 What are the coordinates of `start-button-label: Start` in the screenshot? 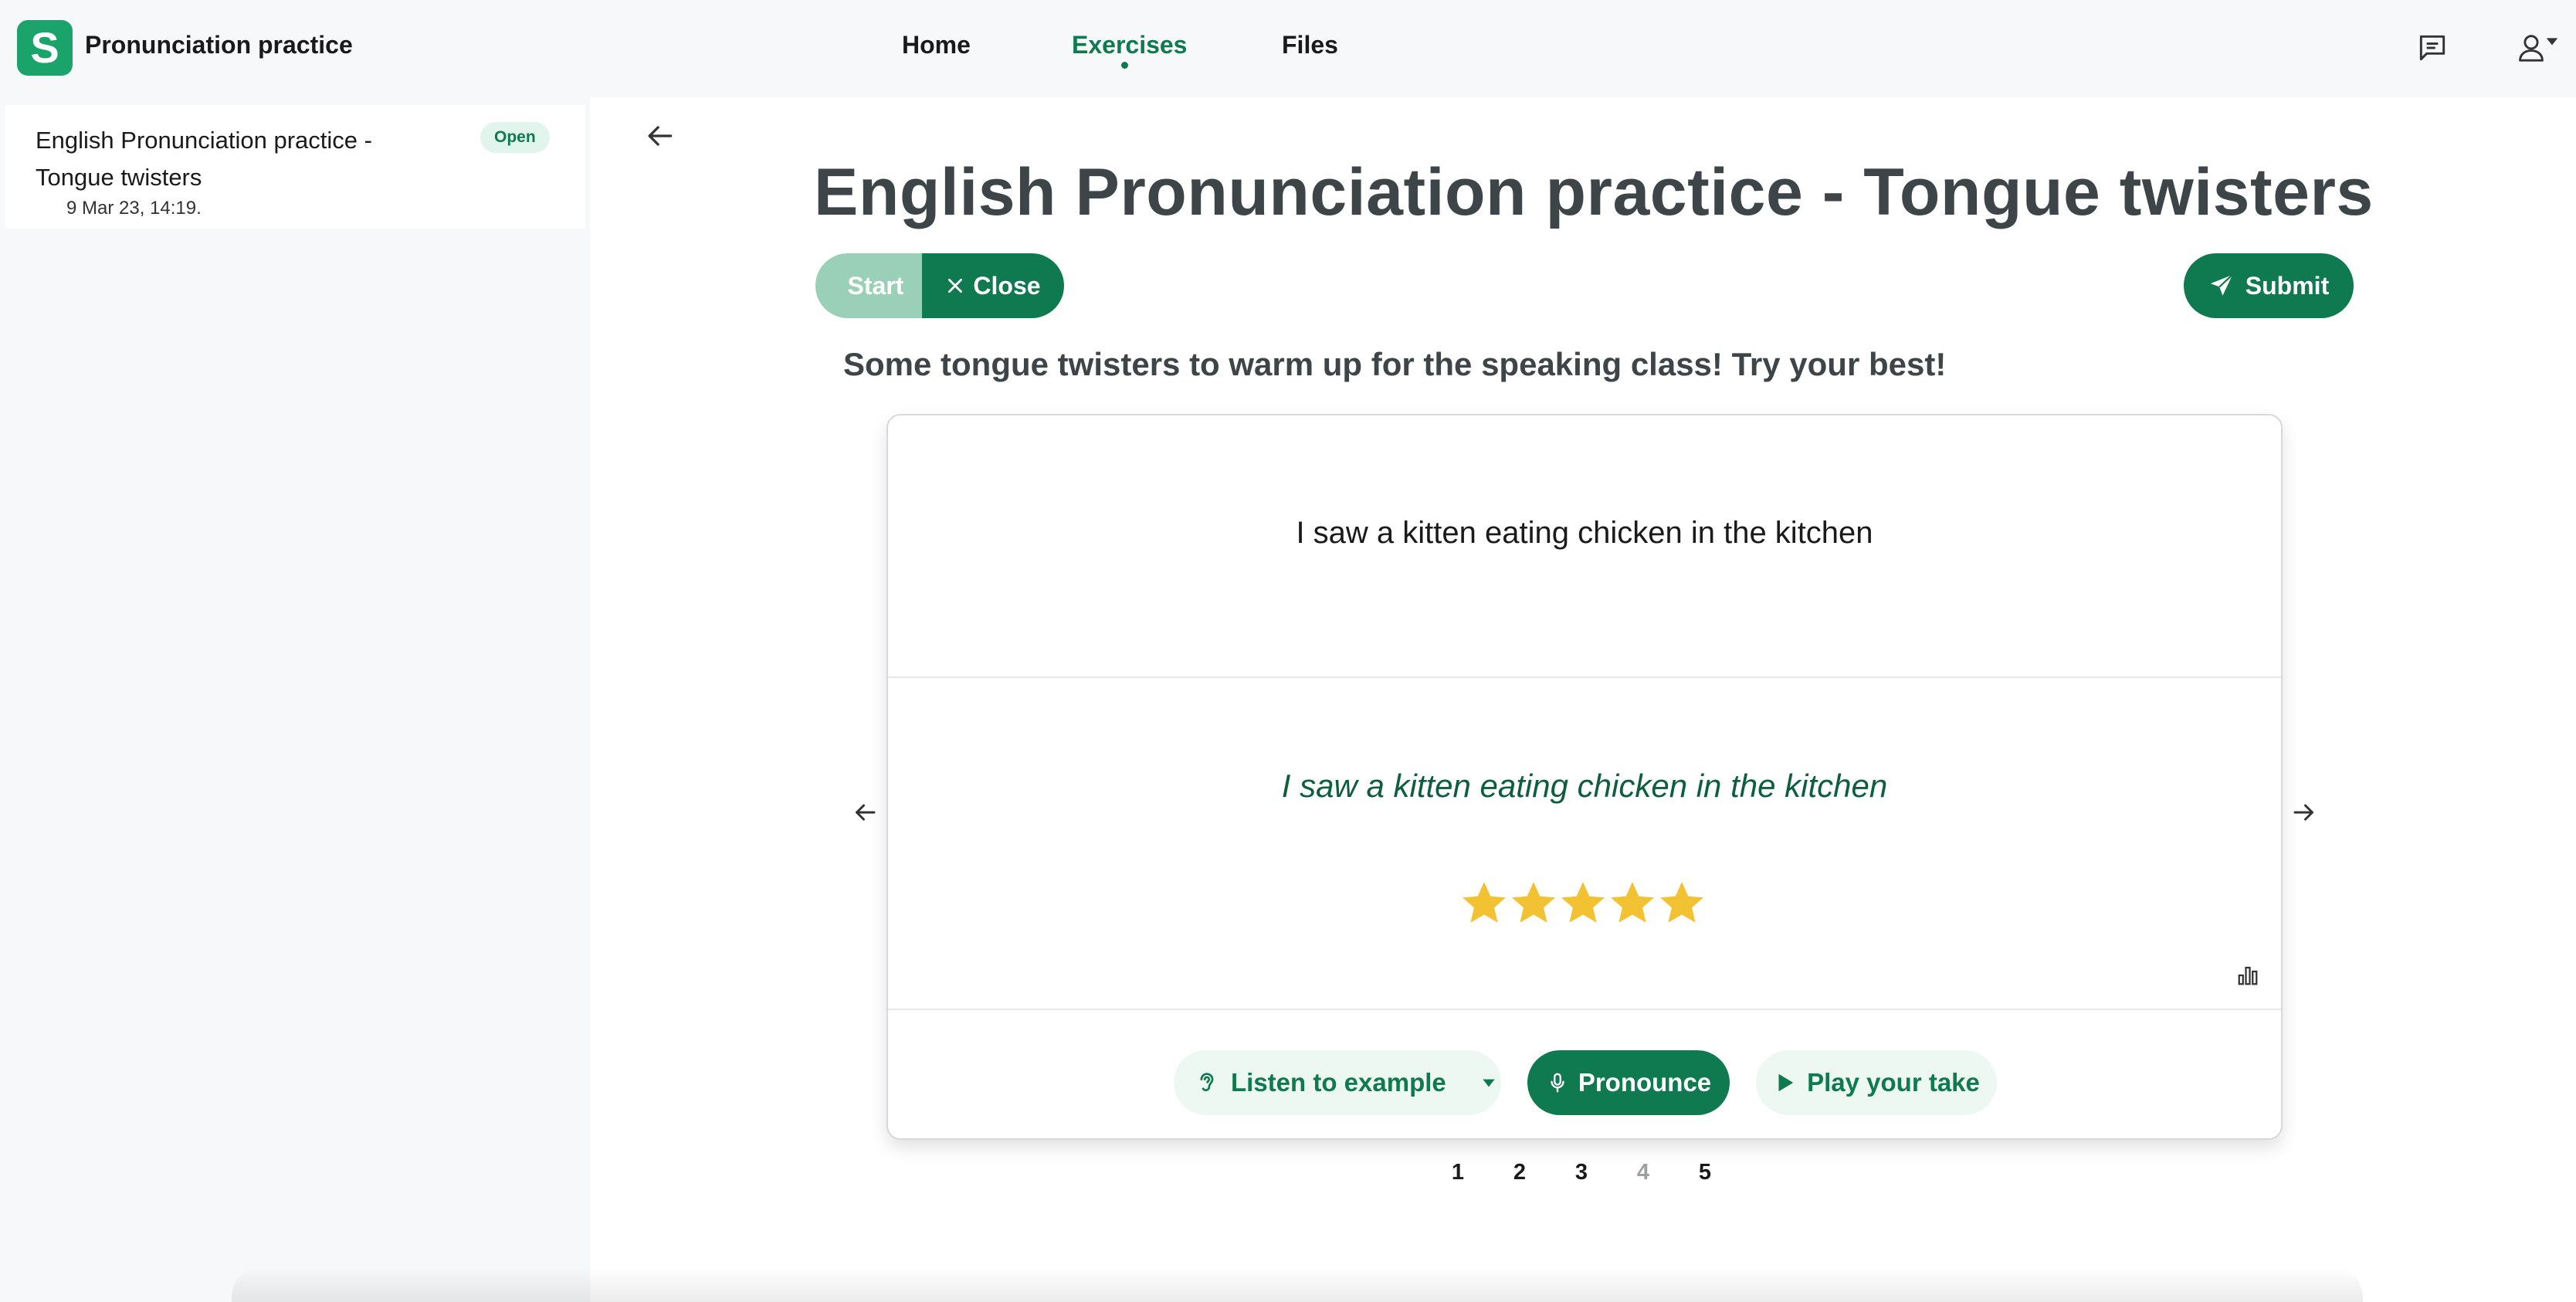 It's located at (875, 285).